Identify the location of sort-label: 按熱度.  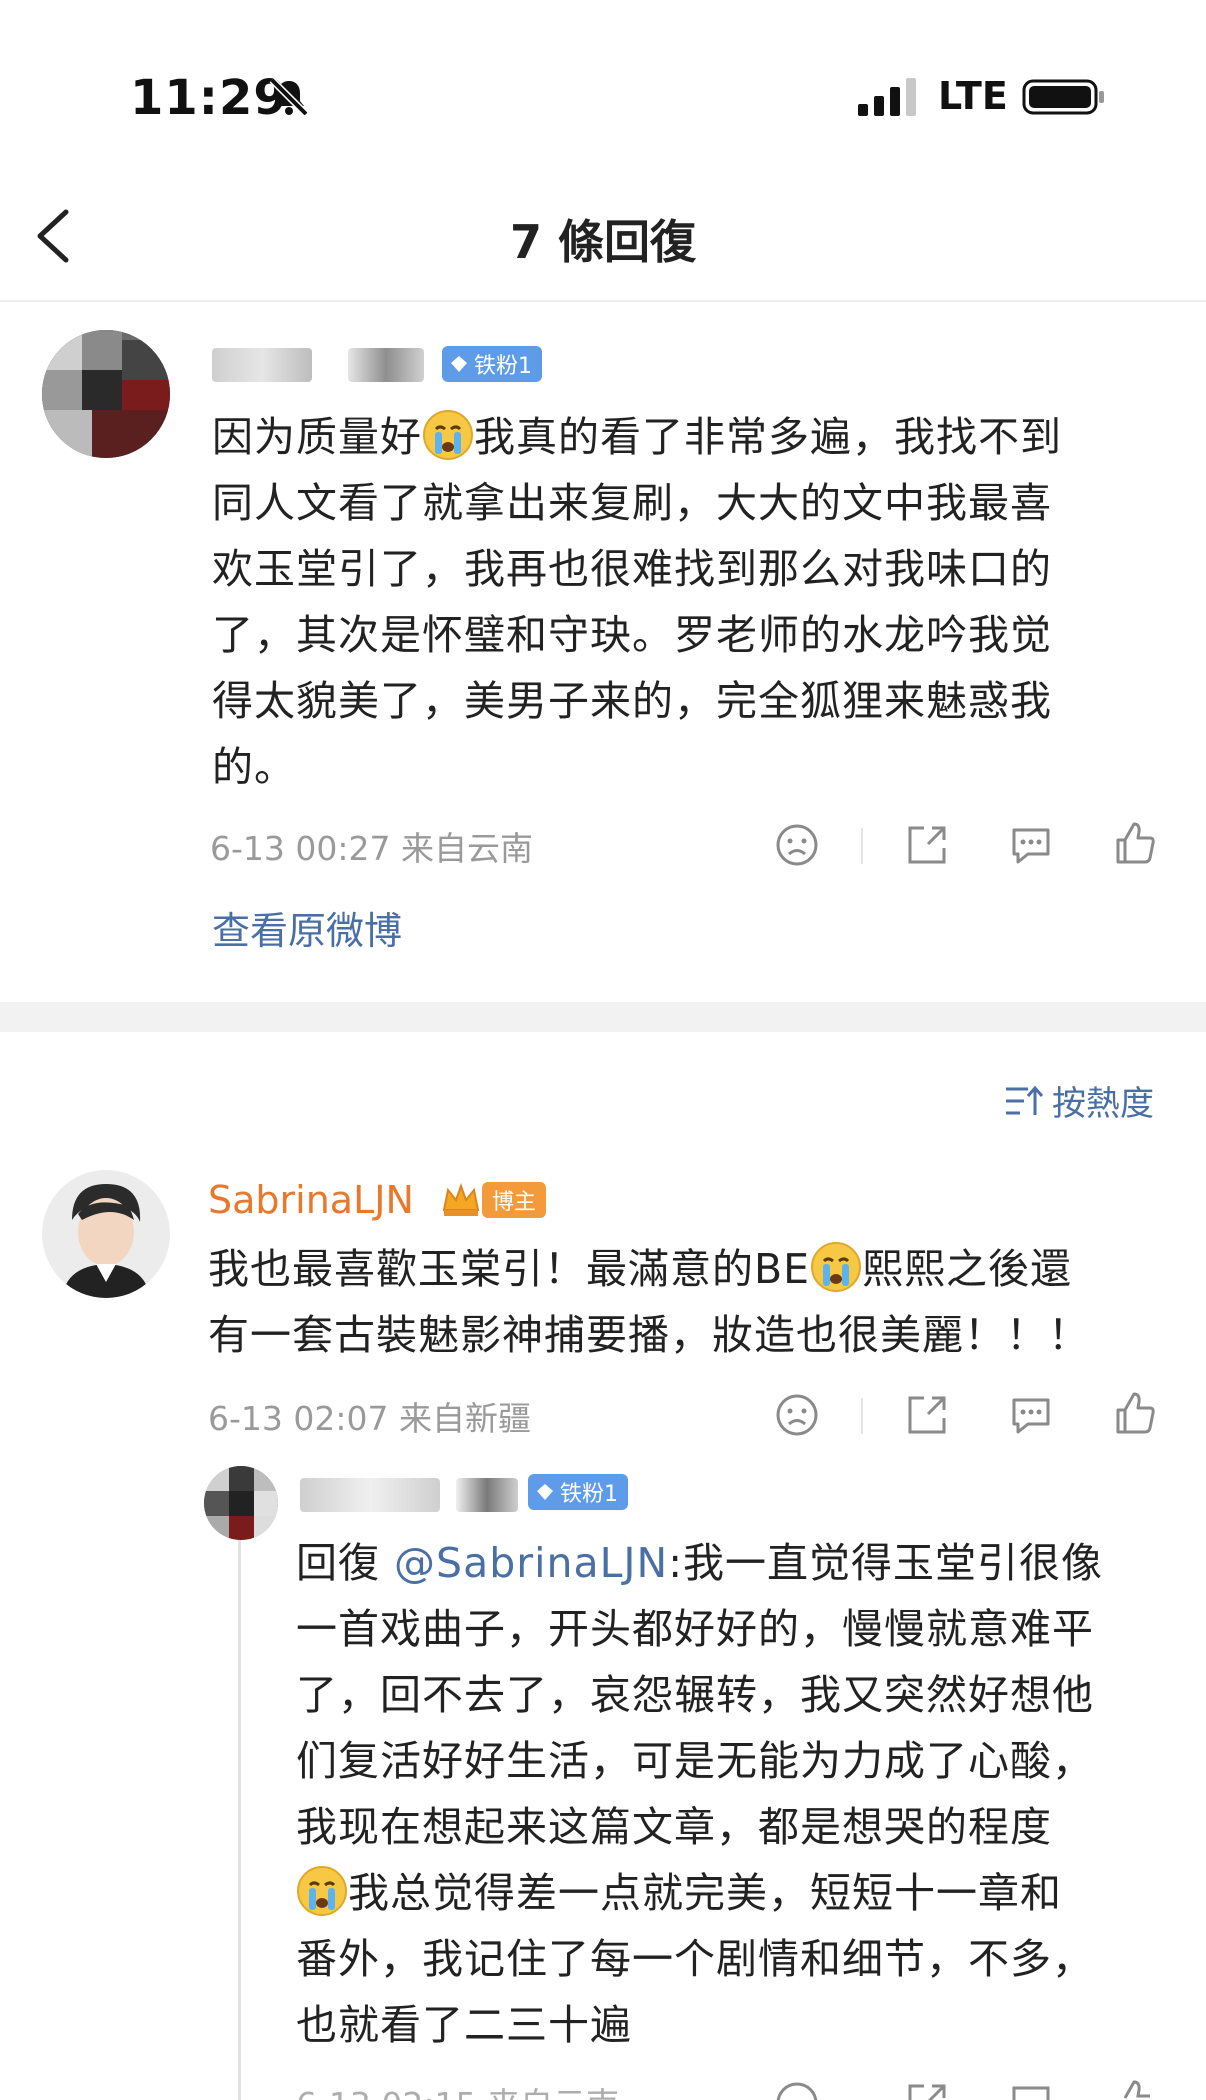
(1103, 1104).